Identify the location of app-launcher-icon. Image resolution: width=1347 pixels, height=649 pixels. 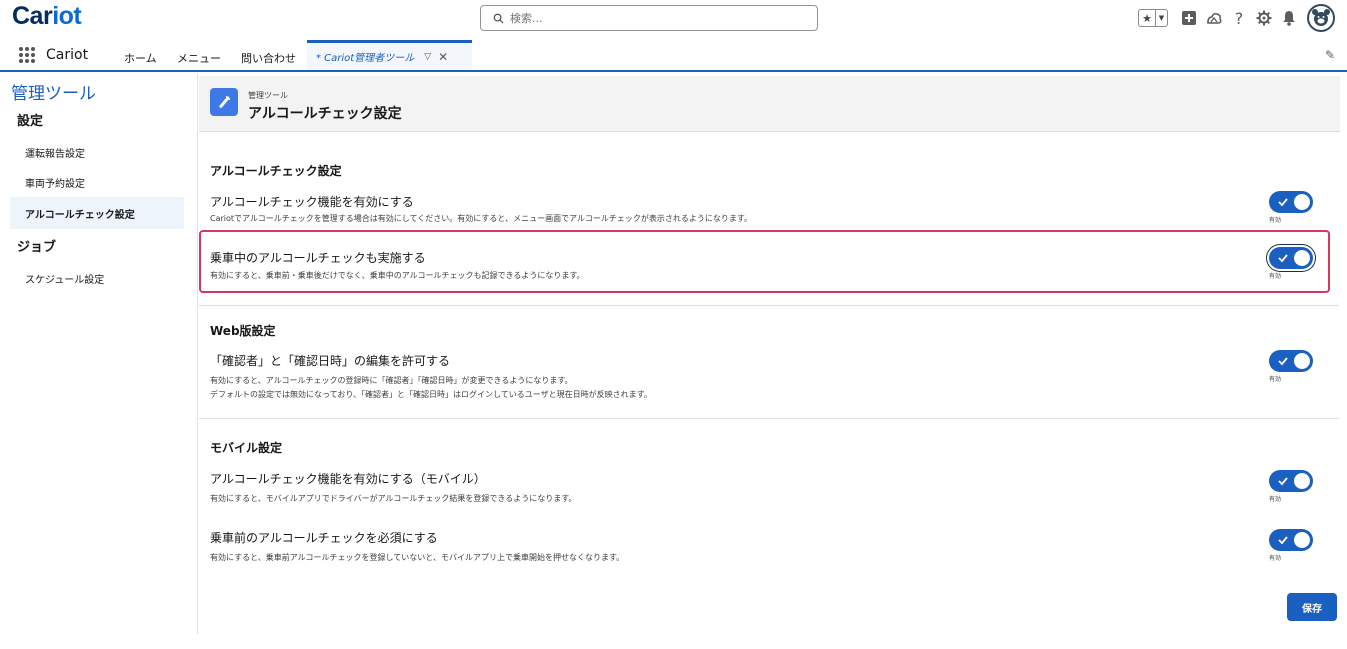
(27, 55).